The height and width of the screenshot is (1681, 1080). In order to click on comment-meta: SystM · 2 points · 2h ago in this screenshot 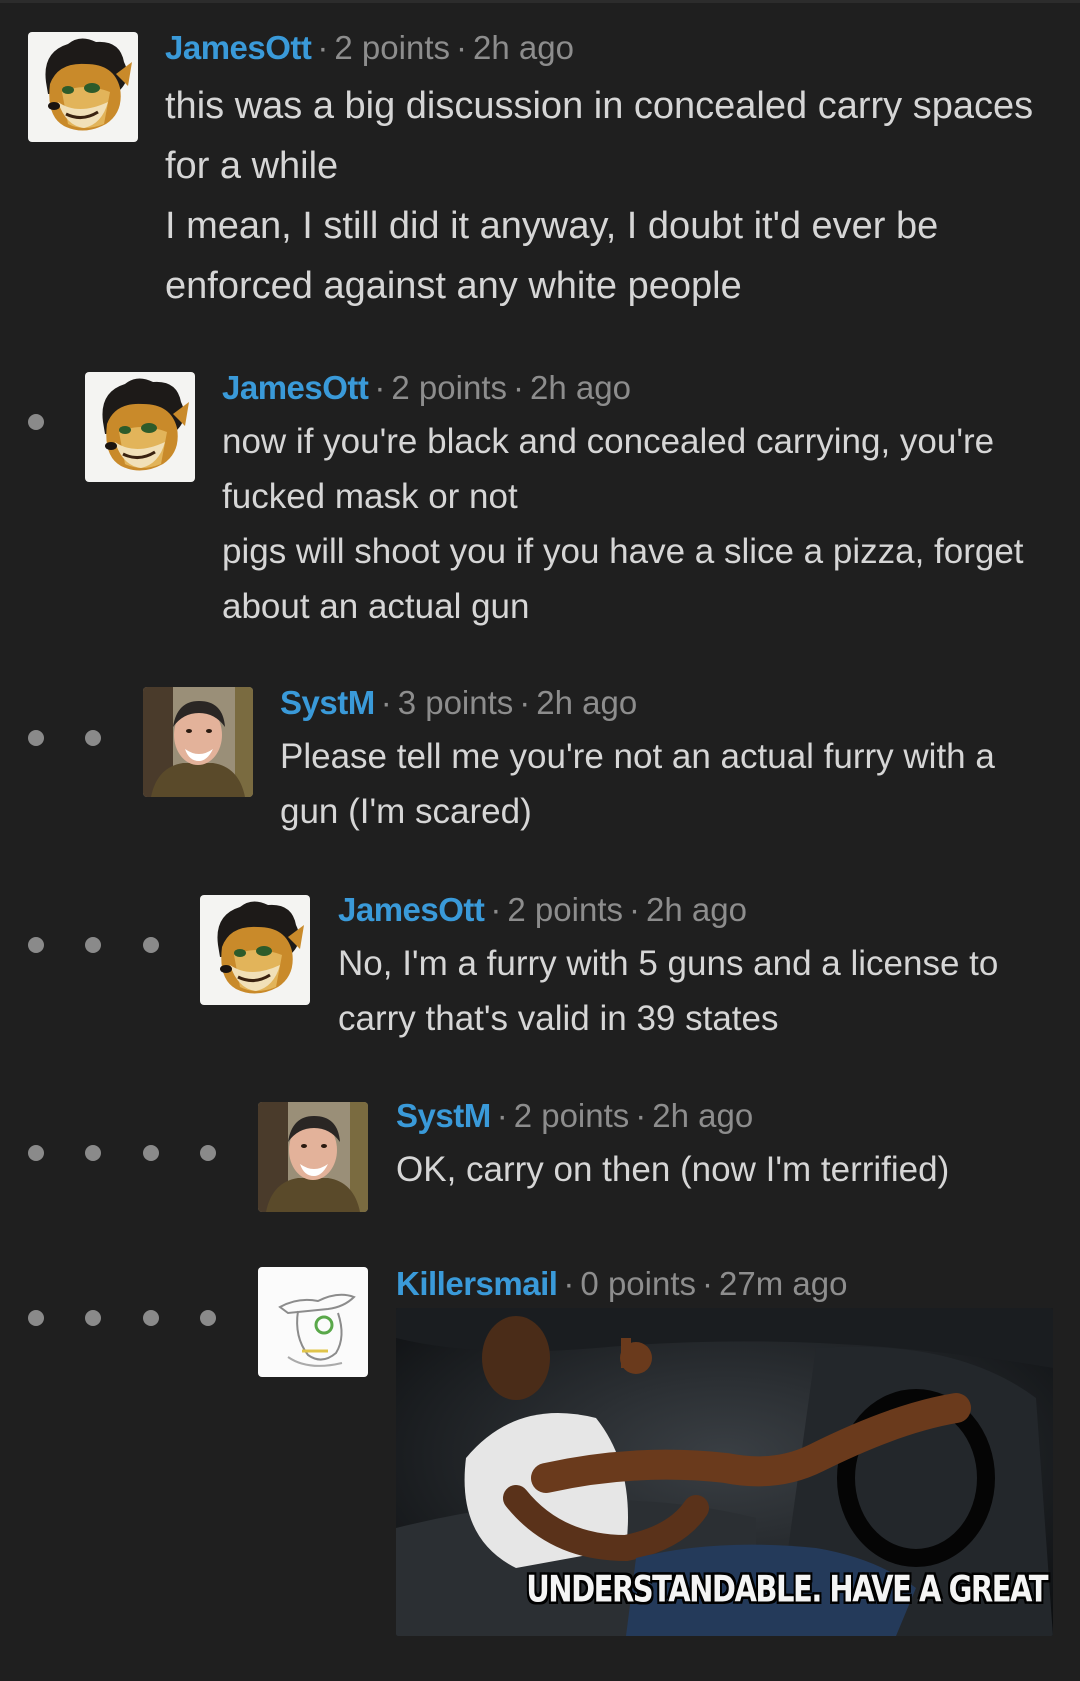, I will do `click(724, 1116)`.